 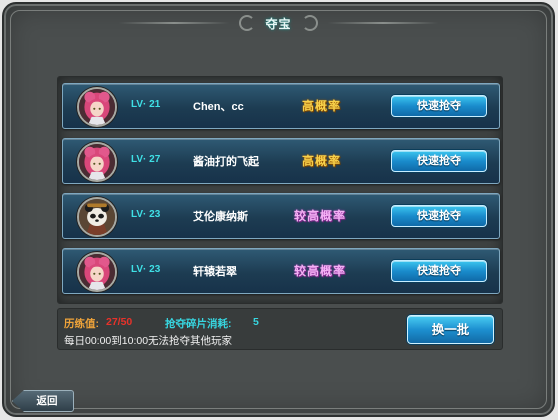 What do you see at coordinates (281, 161) in the screenshot?
I see `opponent-row: LV· 27 酱油打的飞起 高概率 快速抢夺` at bounding box center [281, 161].